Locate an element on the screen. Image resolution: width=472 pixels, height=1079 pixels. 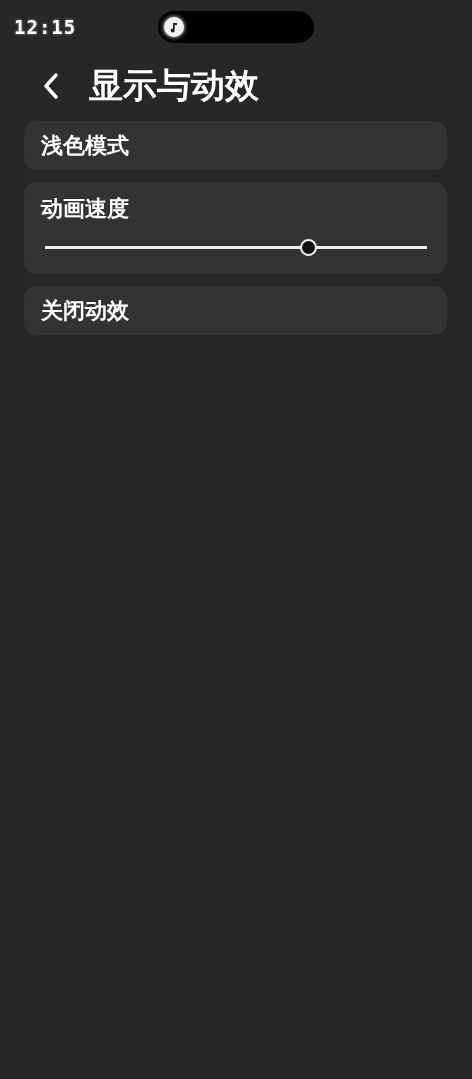
status-time: 12:15 is located at coordinates (46, 27).